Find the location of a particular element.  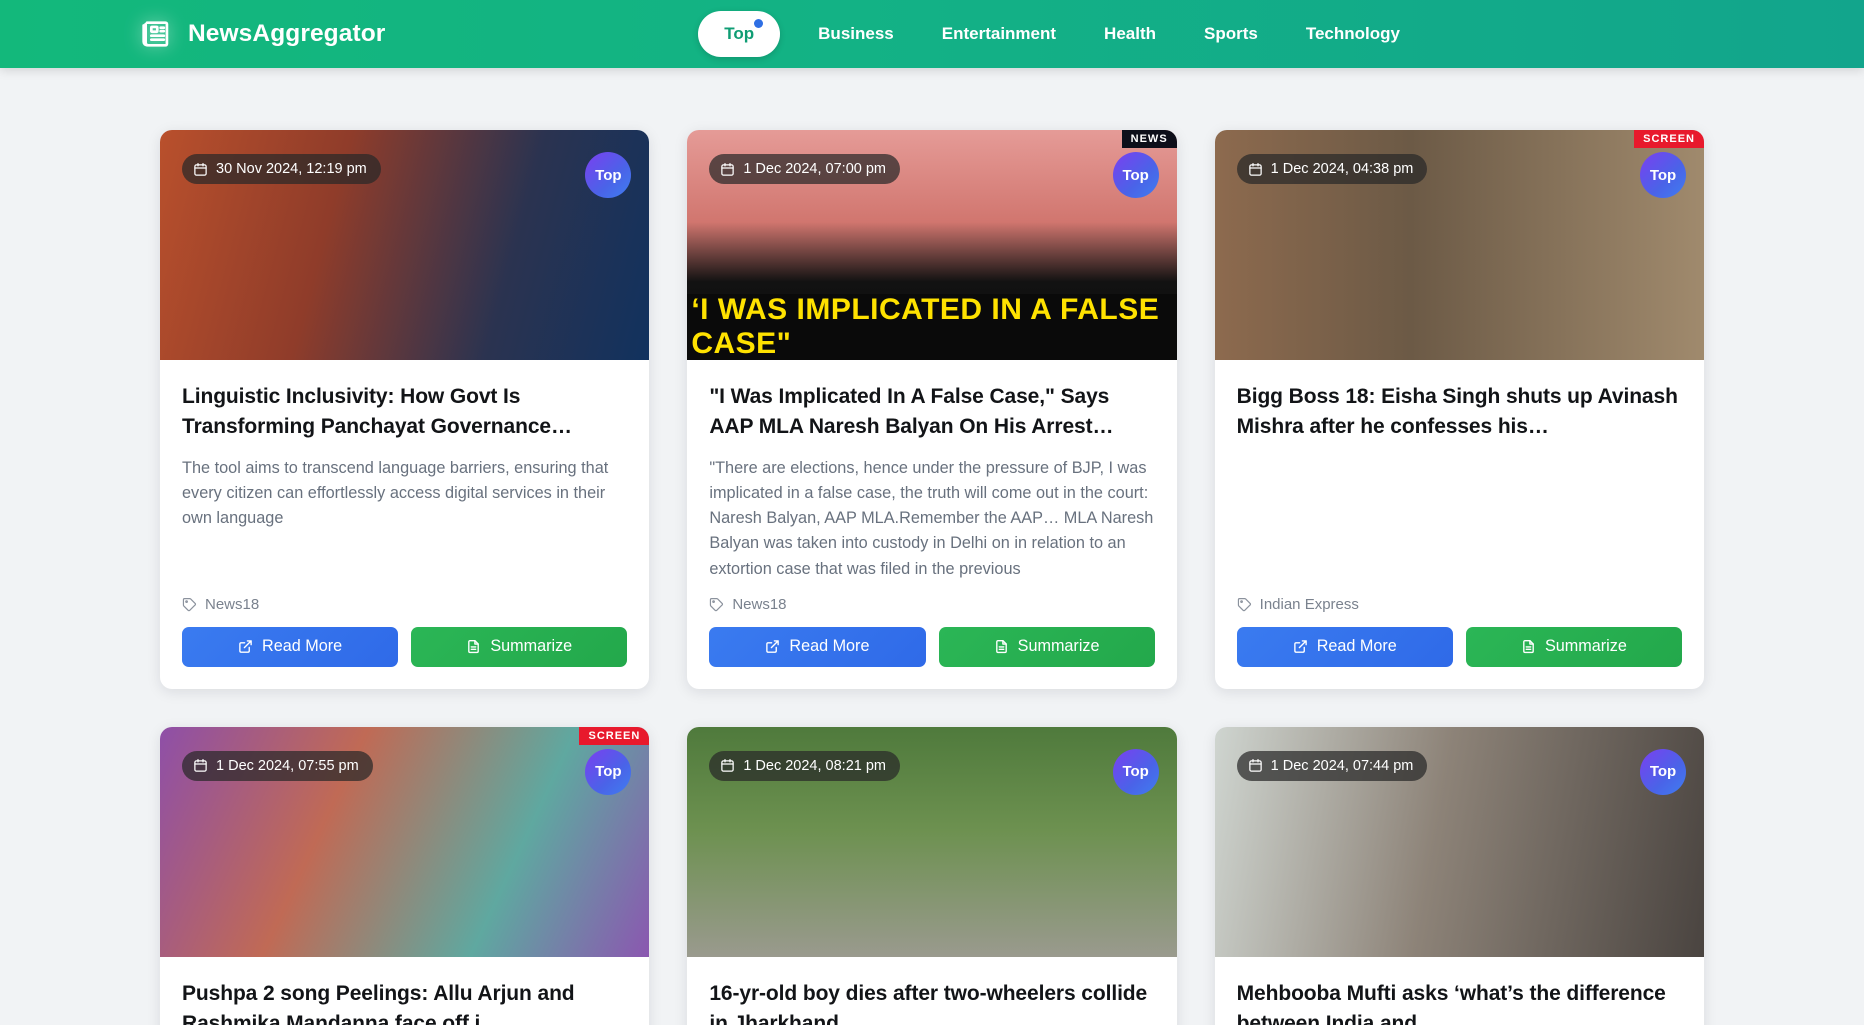

newspaper-icon is located at coordinates (155, 34).